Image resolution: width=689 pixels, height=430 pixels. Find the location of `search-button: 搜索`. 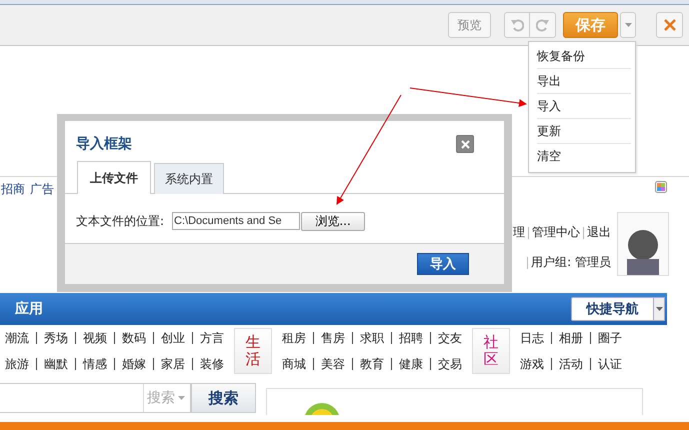

search-button: 搜索 is located at coordinates (223, 398).